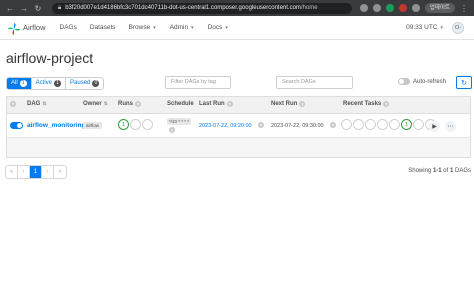  What do you see at coordinates (439, 8) in the screenshot?
I see `update-button: 업데이트` at bounding box center [439, 8].